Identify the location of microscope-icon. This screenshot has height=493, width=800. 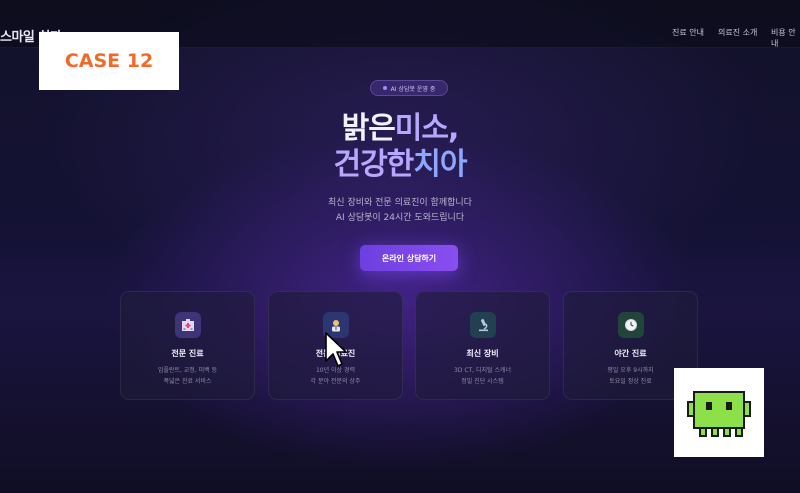
(483, 325).